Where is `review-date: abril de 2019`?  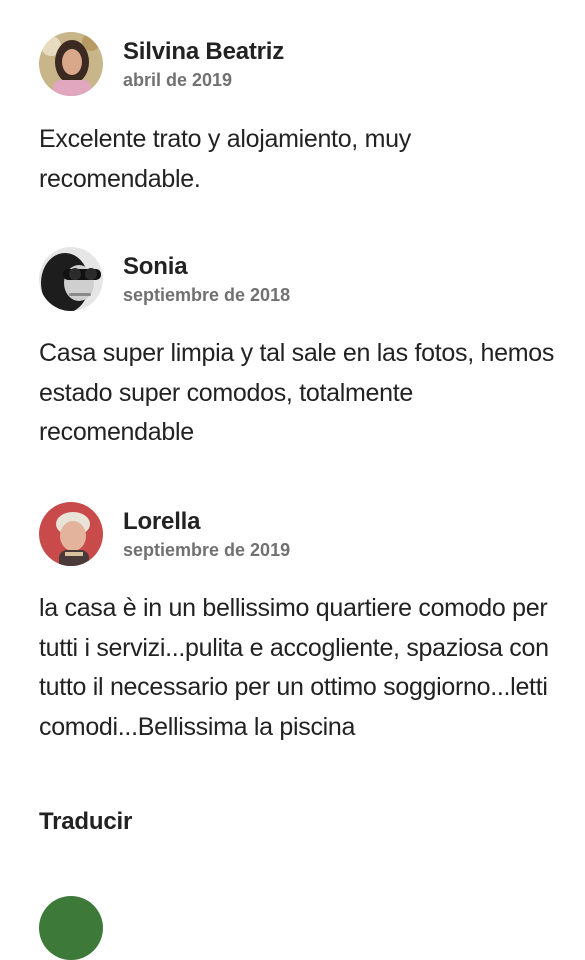 review-date: abril de 2019 is located at coordinates (178, 79).